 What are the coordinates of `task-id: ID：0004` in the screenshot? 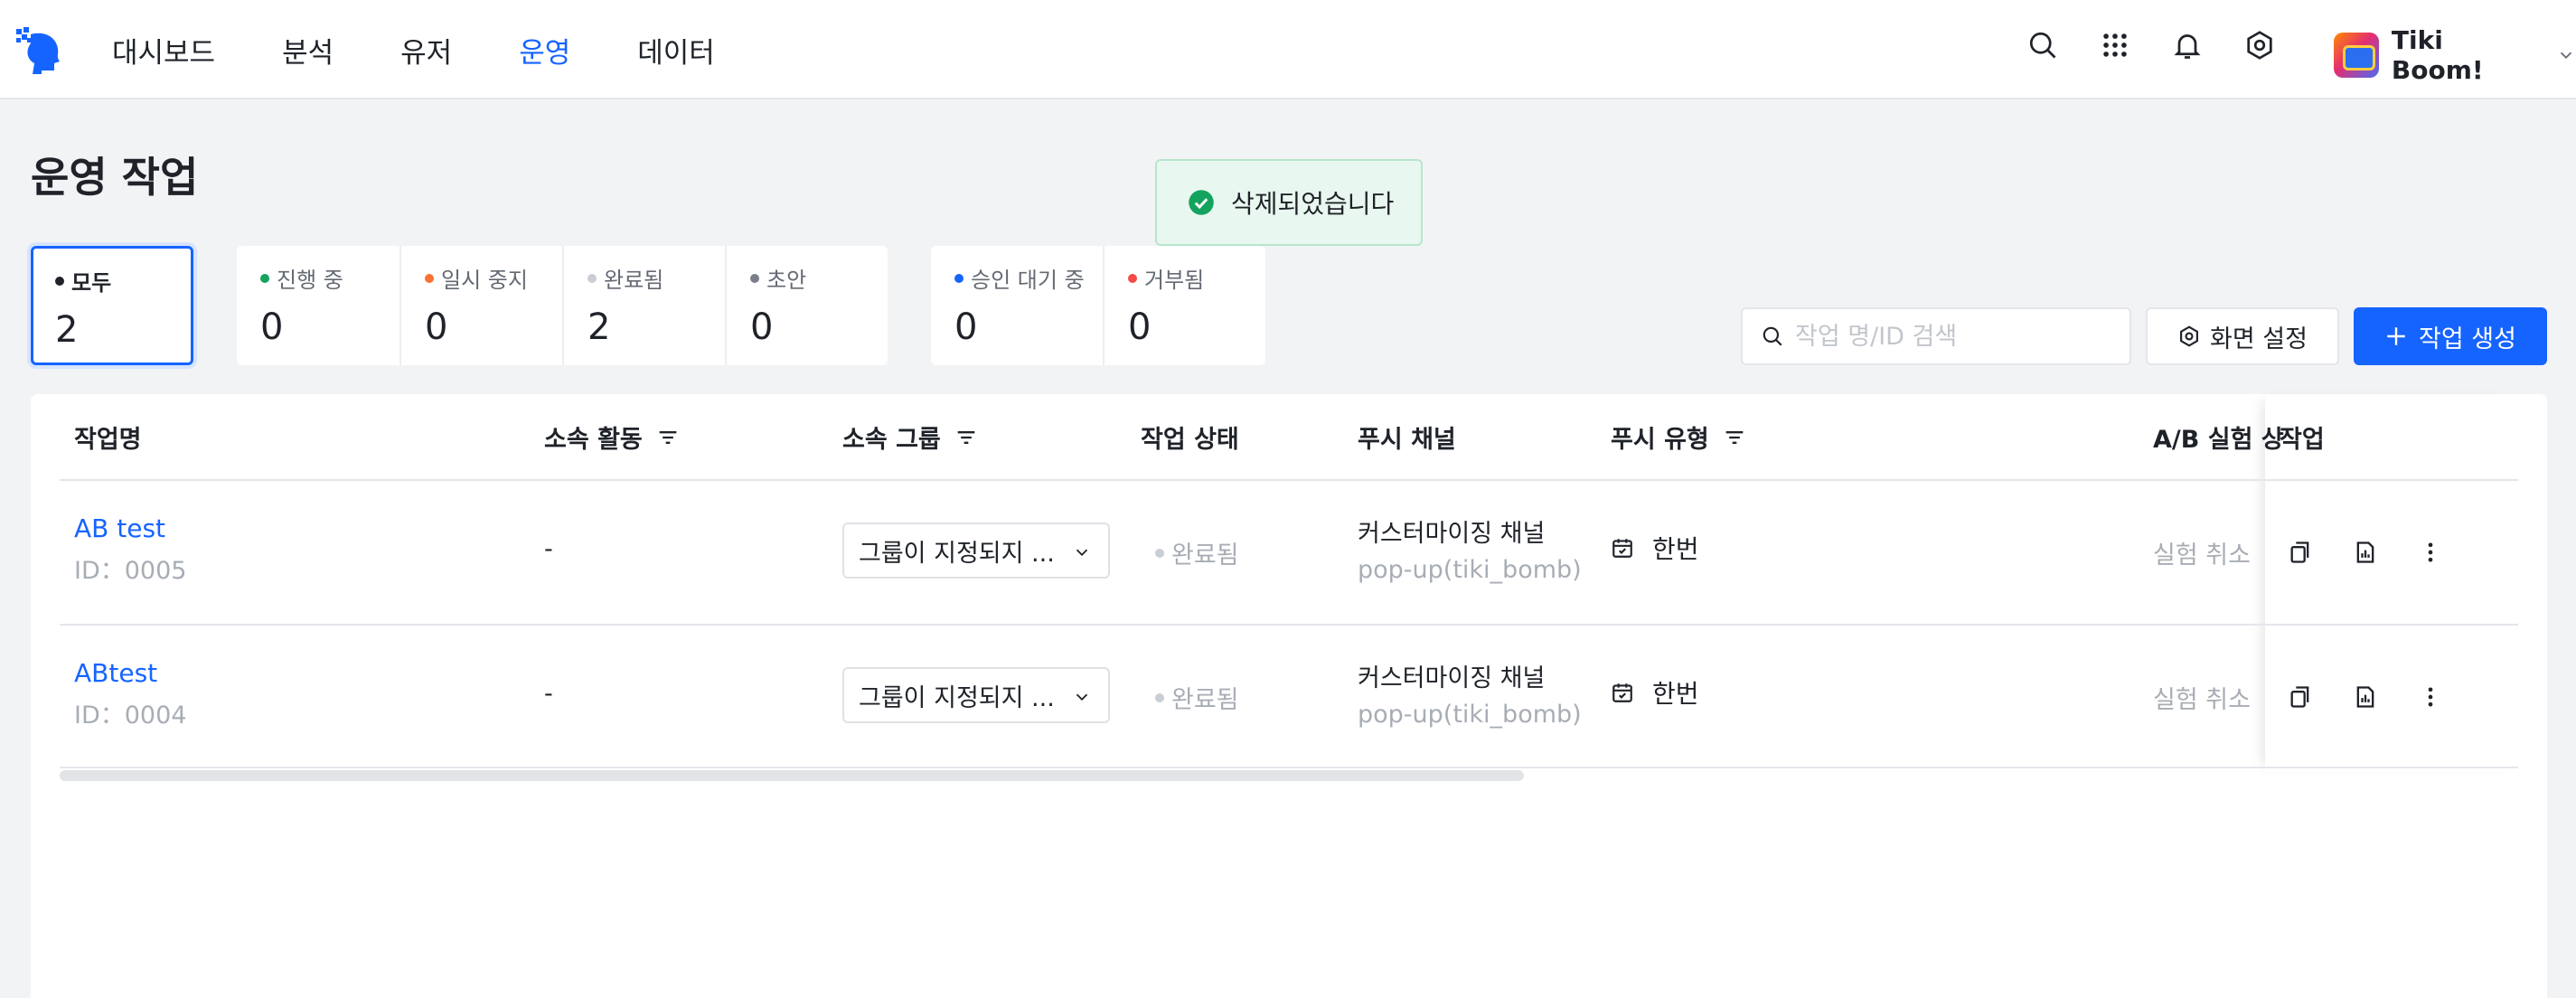 It's located at (130, 715).